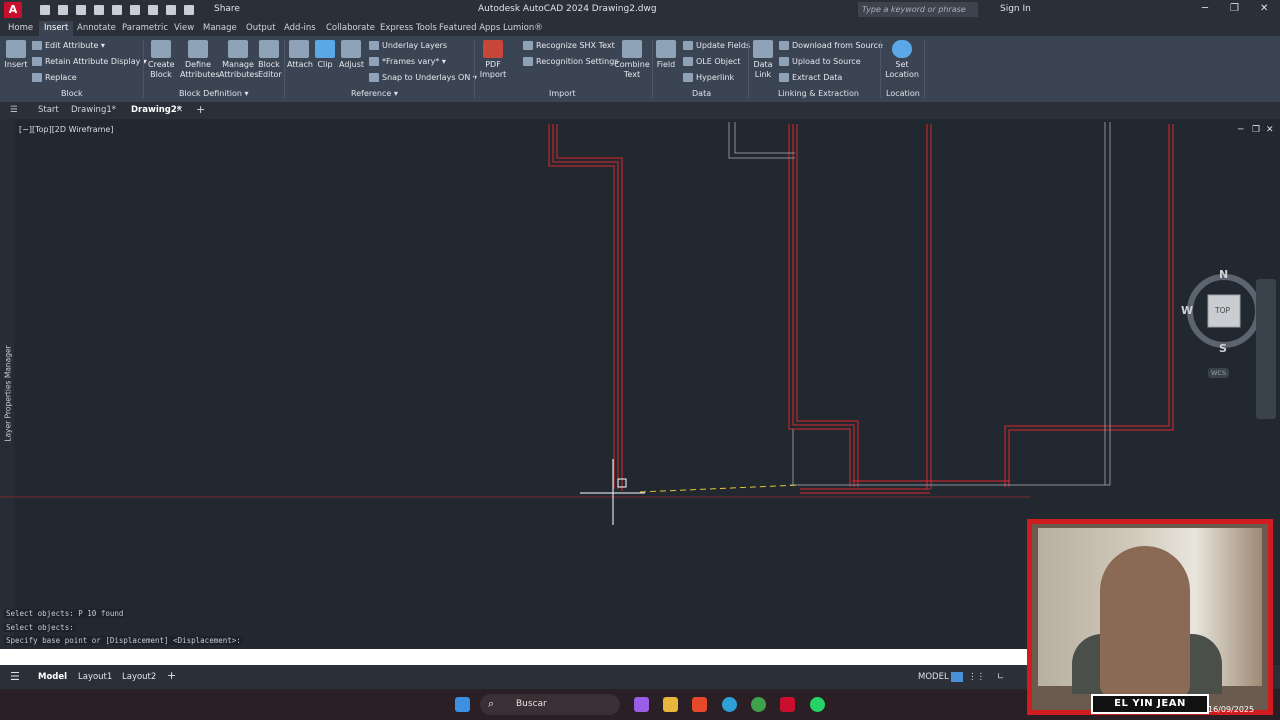 The image size is (1280, 720). What do you see at coordinates (784, 45) in the screenshot?
I see `download-icon` at bounding box center [784, 45].